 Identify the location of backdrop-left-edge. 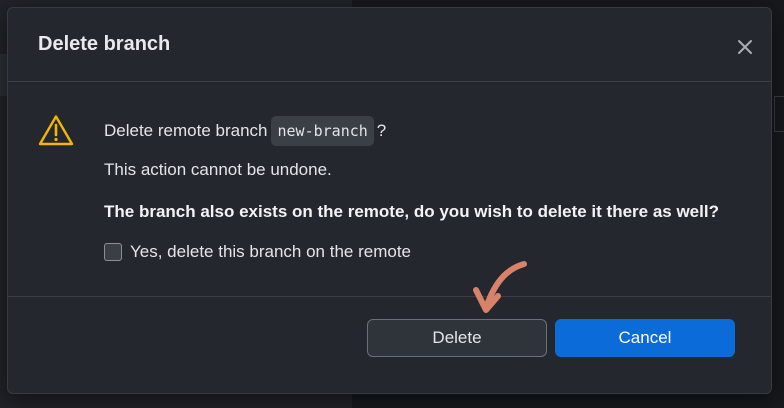
(3, 75).